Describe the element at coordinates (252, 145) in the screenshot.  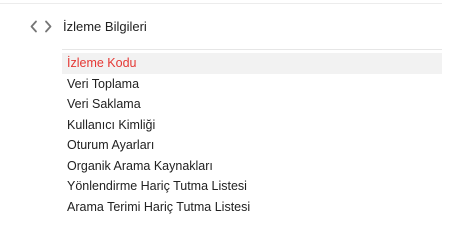
I see `menu-item-session-settings: Oturum Ayarları` at that location.